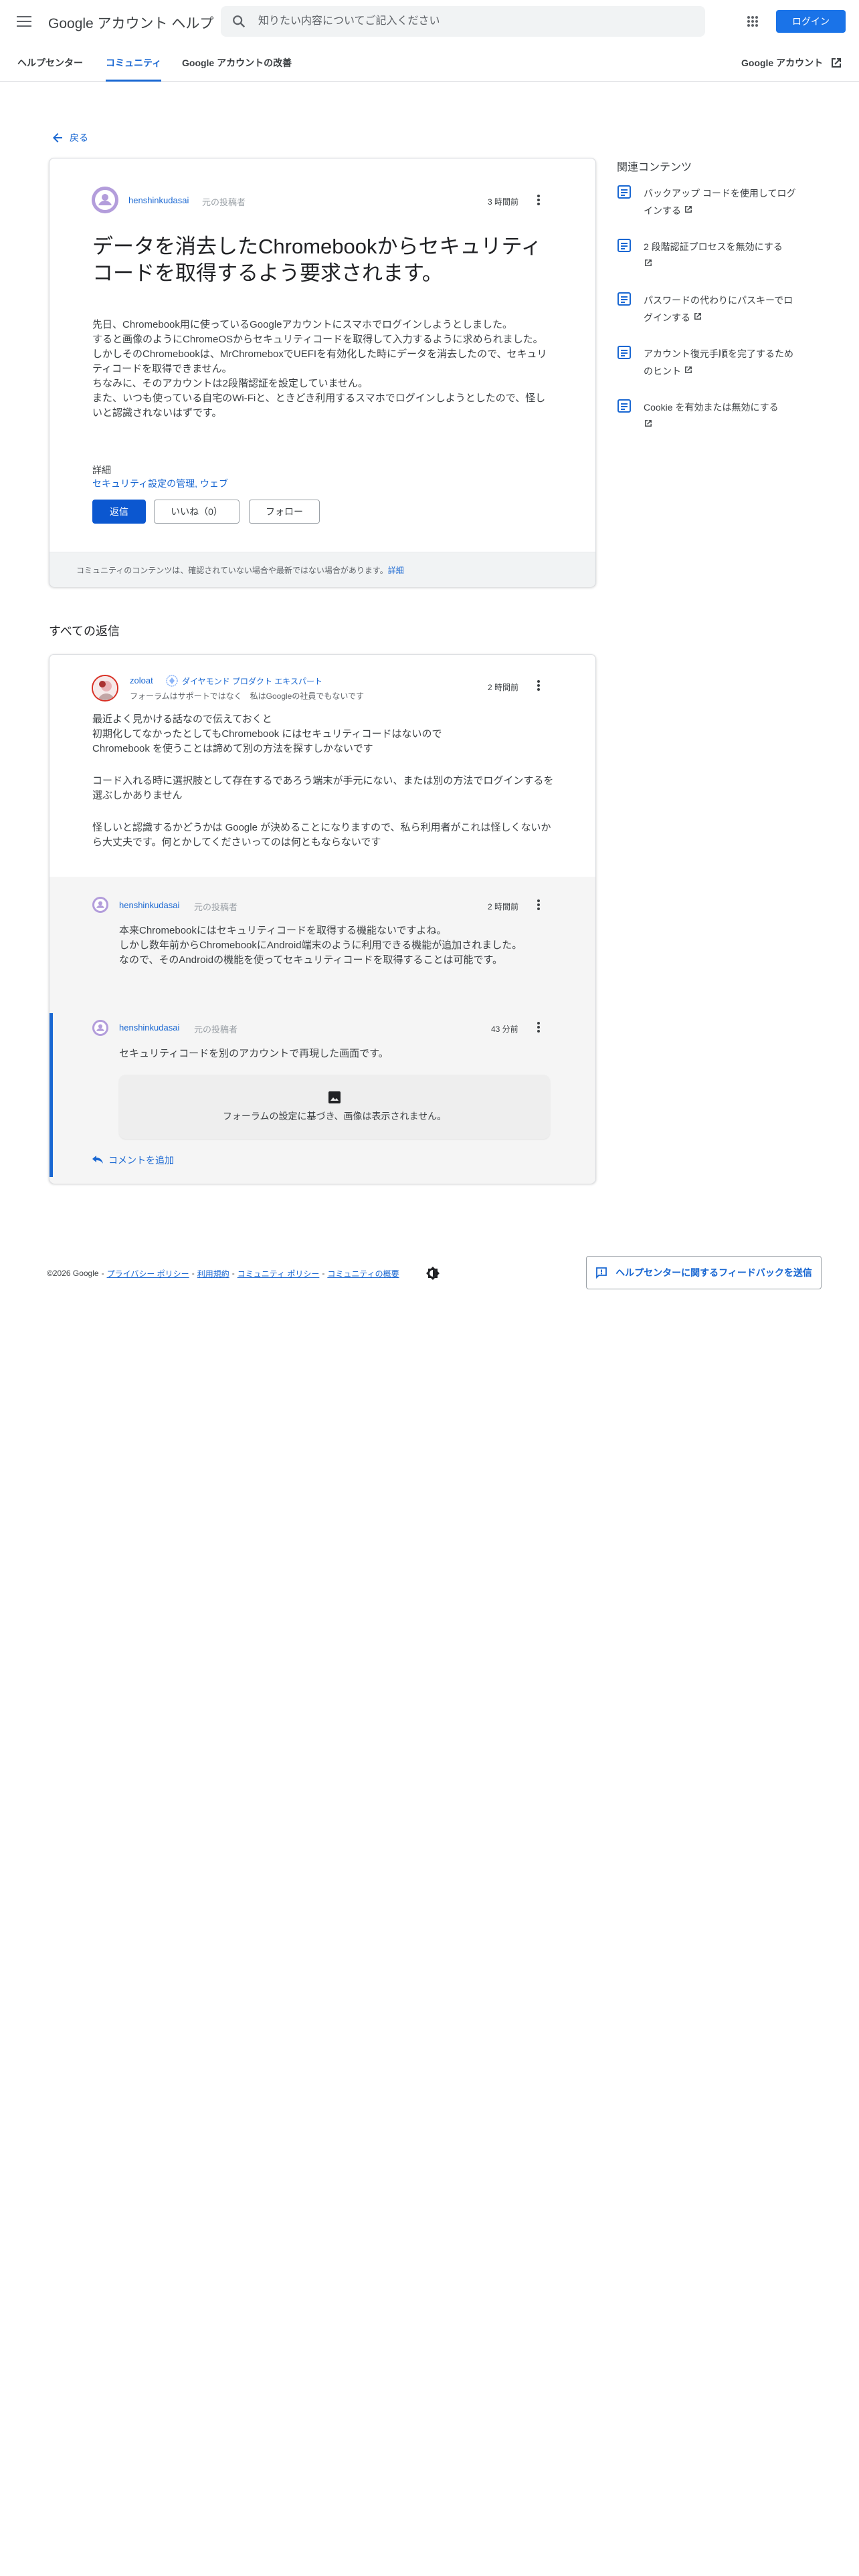  Describe the element at coordinates (141, 680) in the screenshot. I see `answer-author-name: zoloat` at that location.